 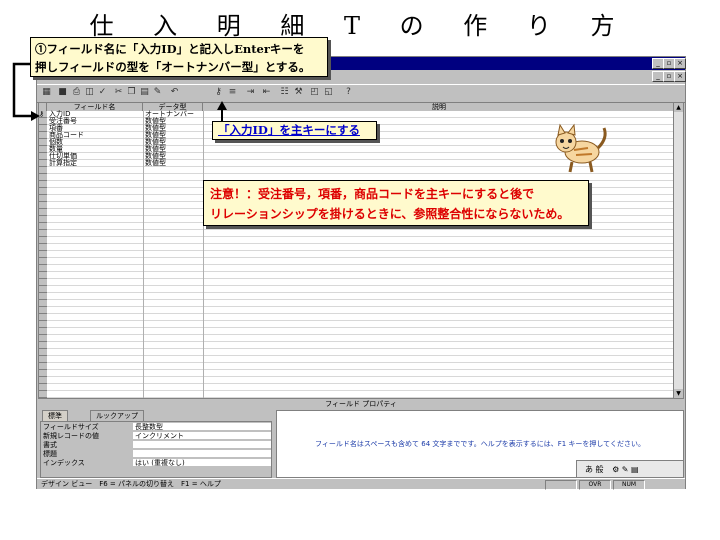 What do you see at coordinates (117, 415) in the screenshot?
I see `tab-lookup: ルックアップ` at bounding box center [117, 415].